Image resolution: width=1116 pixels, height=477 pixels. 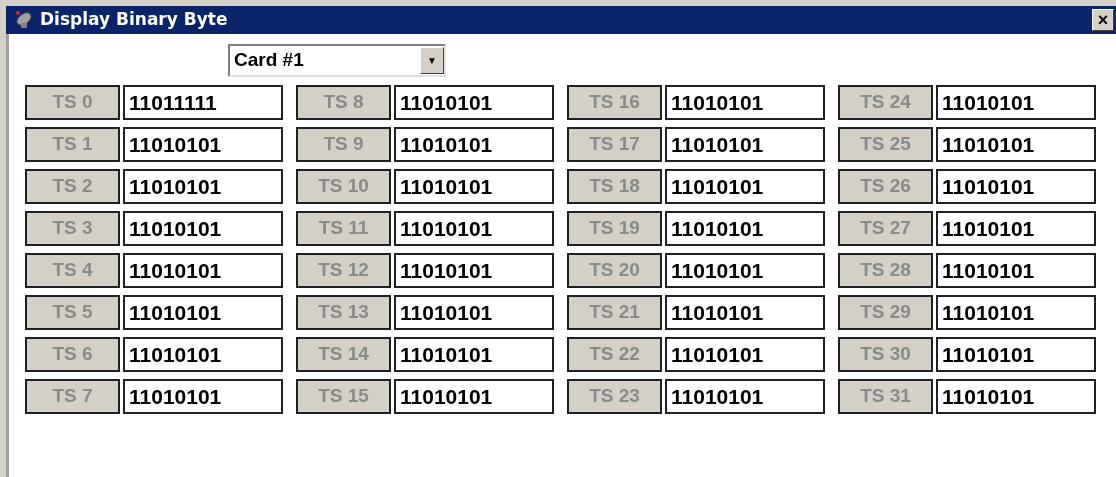 I want to click on satellite-dish-icon, so click(x=24, y=20).